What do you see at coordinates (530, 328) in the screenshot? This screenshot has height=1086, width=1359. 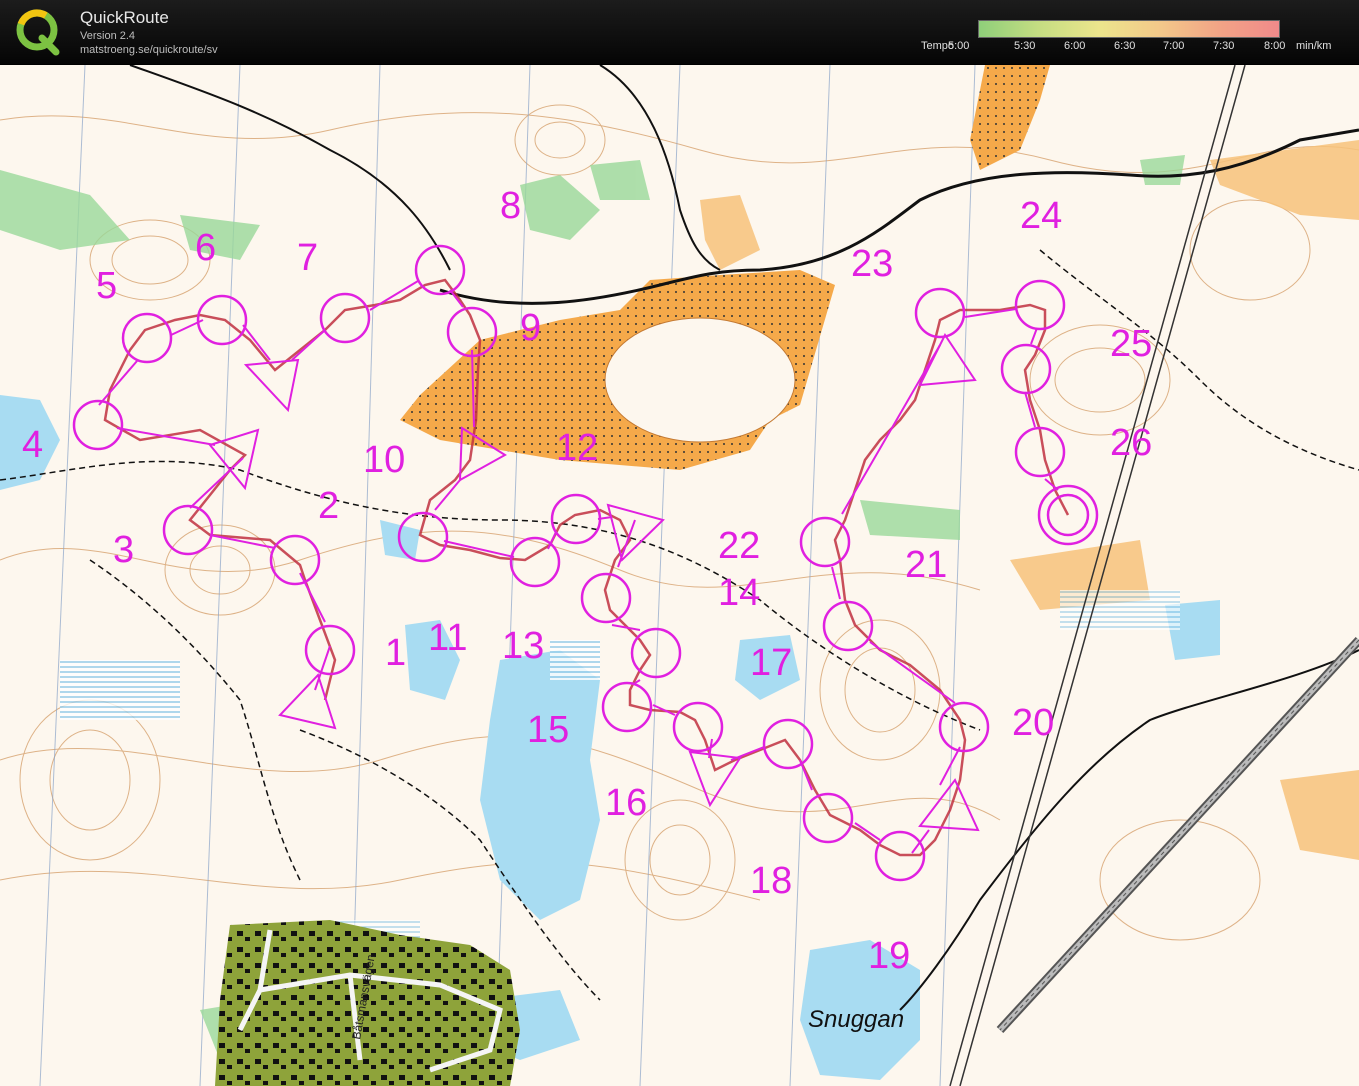 I see `control-number-9: 9` at bounding box center [530, 328].